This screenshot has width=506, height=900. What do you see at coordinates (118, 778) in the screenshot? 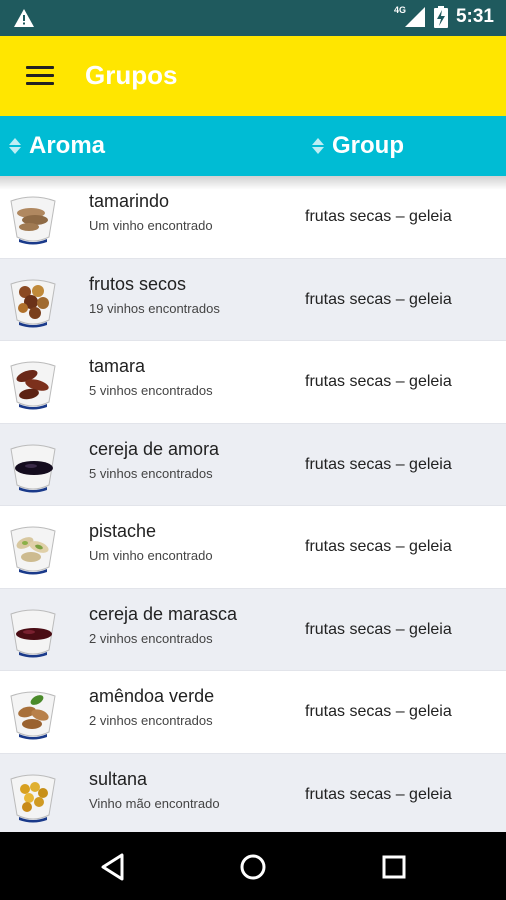
I see `aroma-name: sultana` at bounding box center [118, 778].